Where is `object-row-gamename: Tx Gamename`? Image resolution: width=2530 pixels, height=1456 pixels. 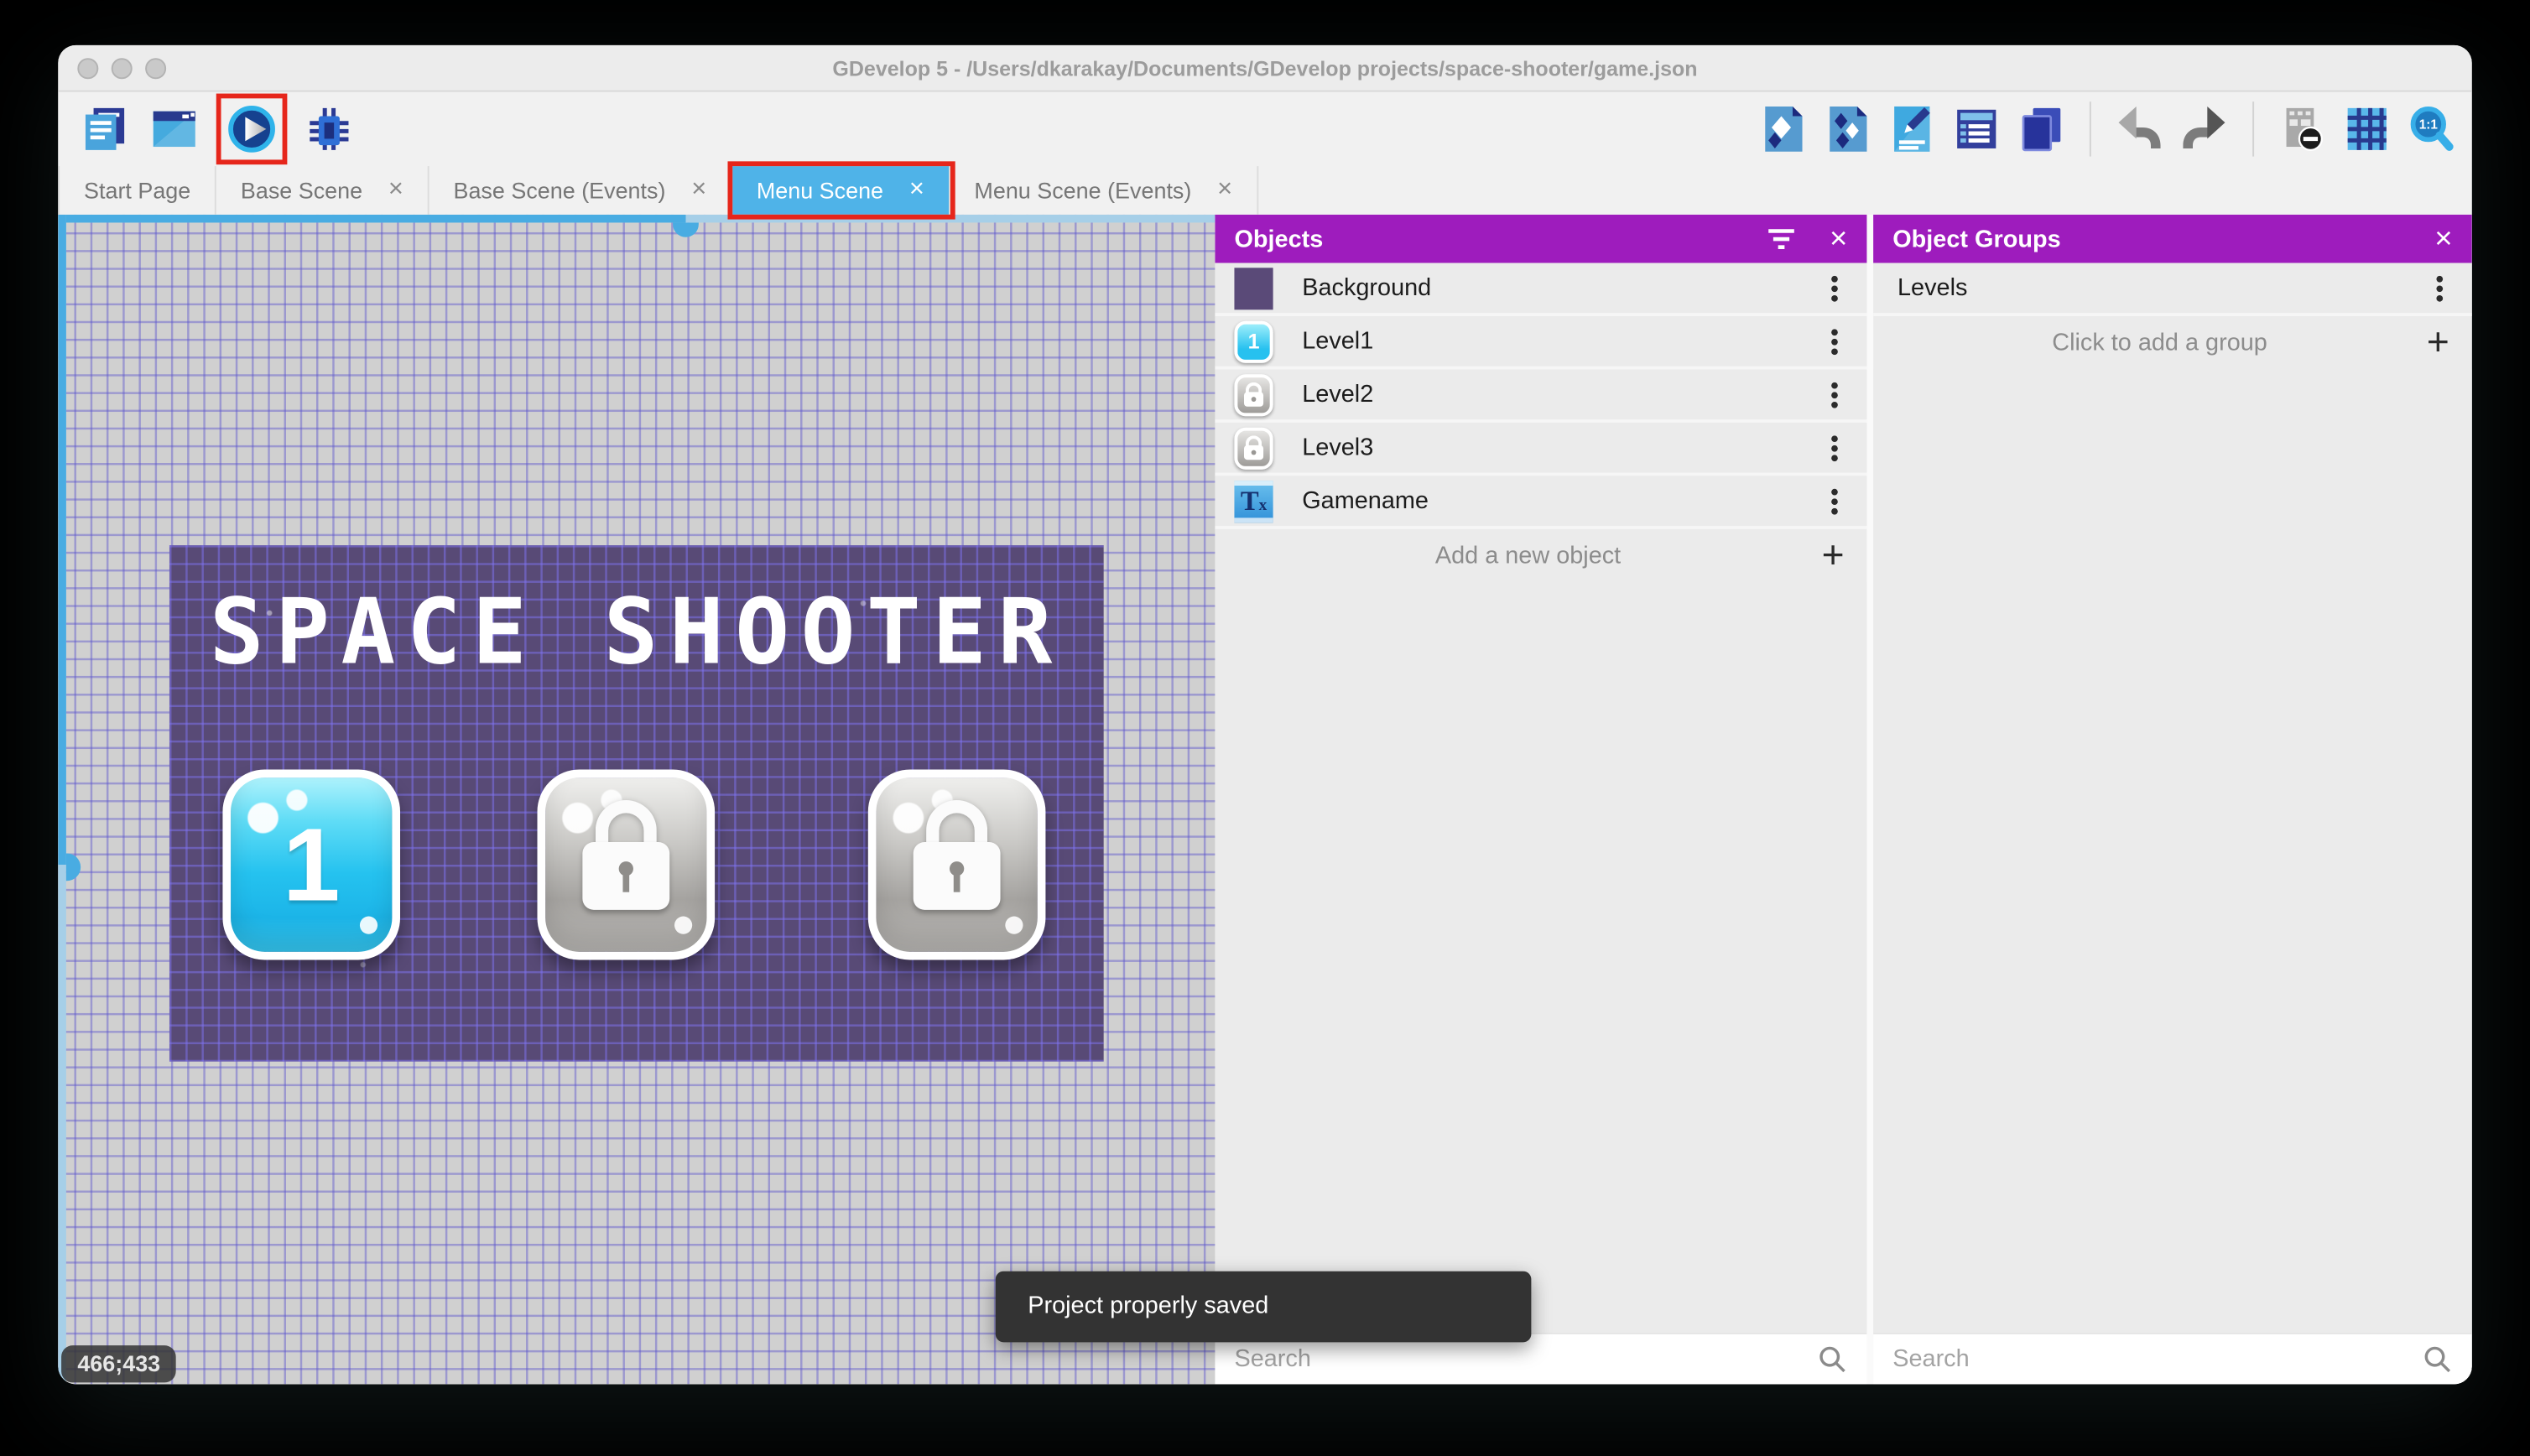 object-row-gamename: Tx Gamename is located at coordinates (1541, 502).